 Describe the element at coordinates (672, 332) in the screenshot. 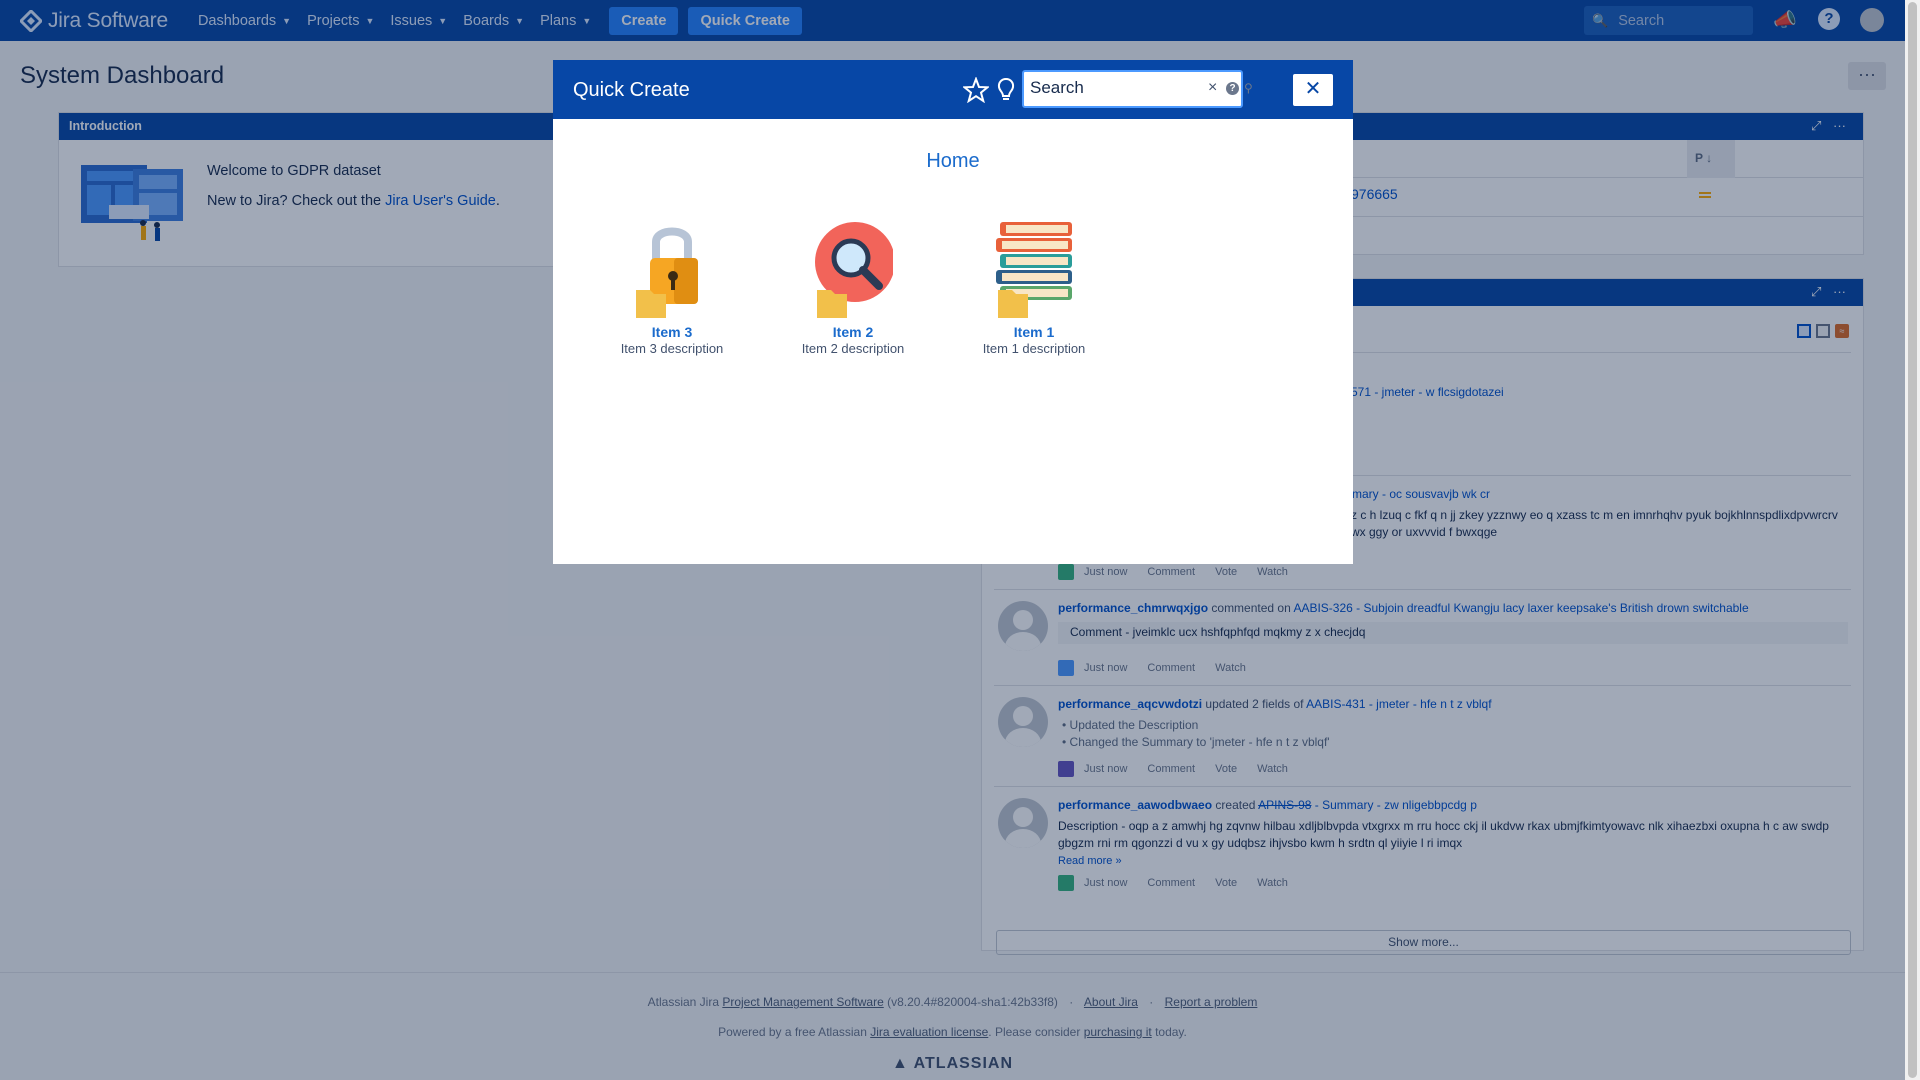

I see `item-title: Item 3` at that location.